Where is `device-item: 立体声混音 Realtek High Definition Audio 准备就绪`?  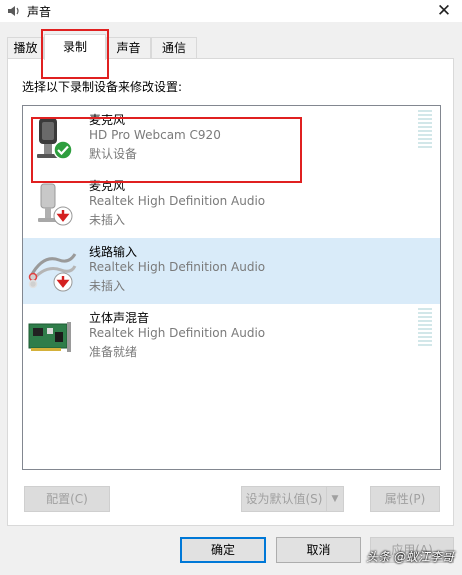 device-item: 立体声混音 Realtek High Definition Audio 准备就绪 is located at coordinates (231, 337).